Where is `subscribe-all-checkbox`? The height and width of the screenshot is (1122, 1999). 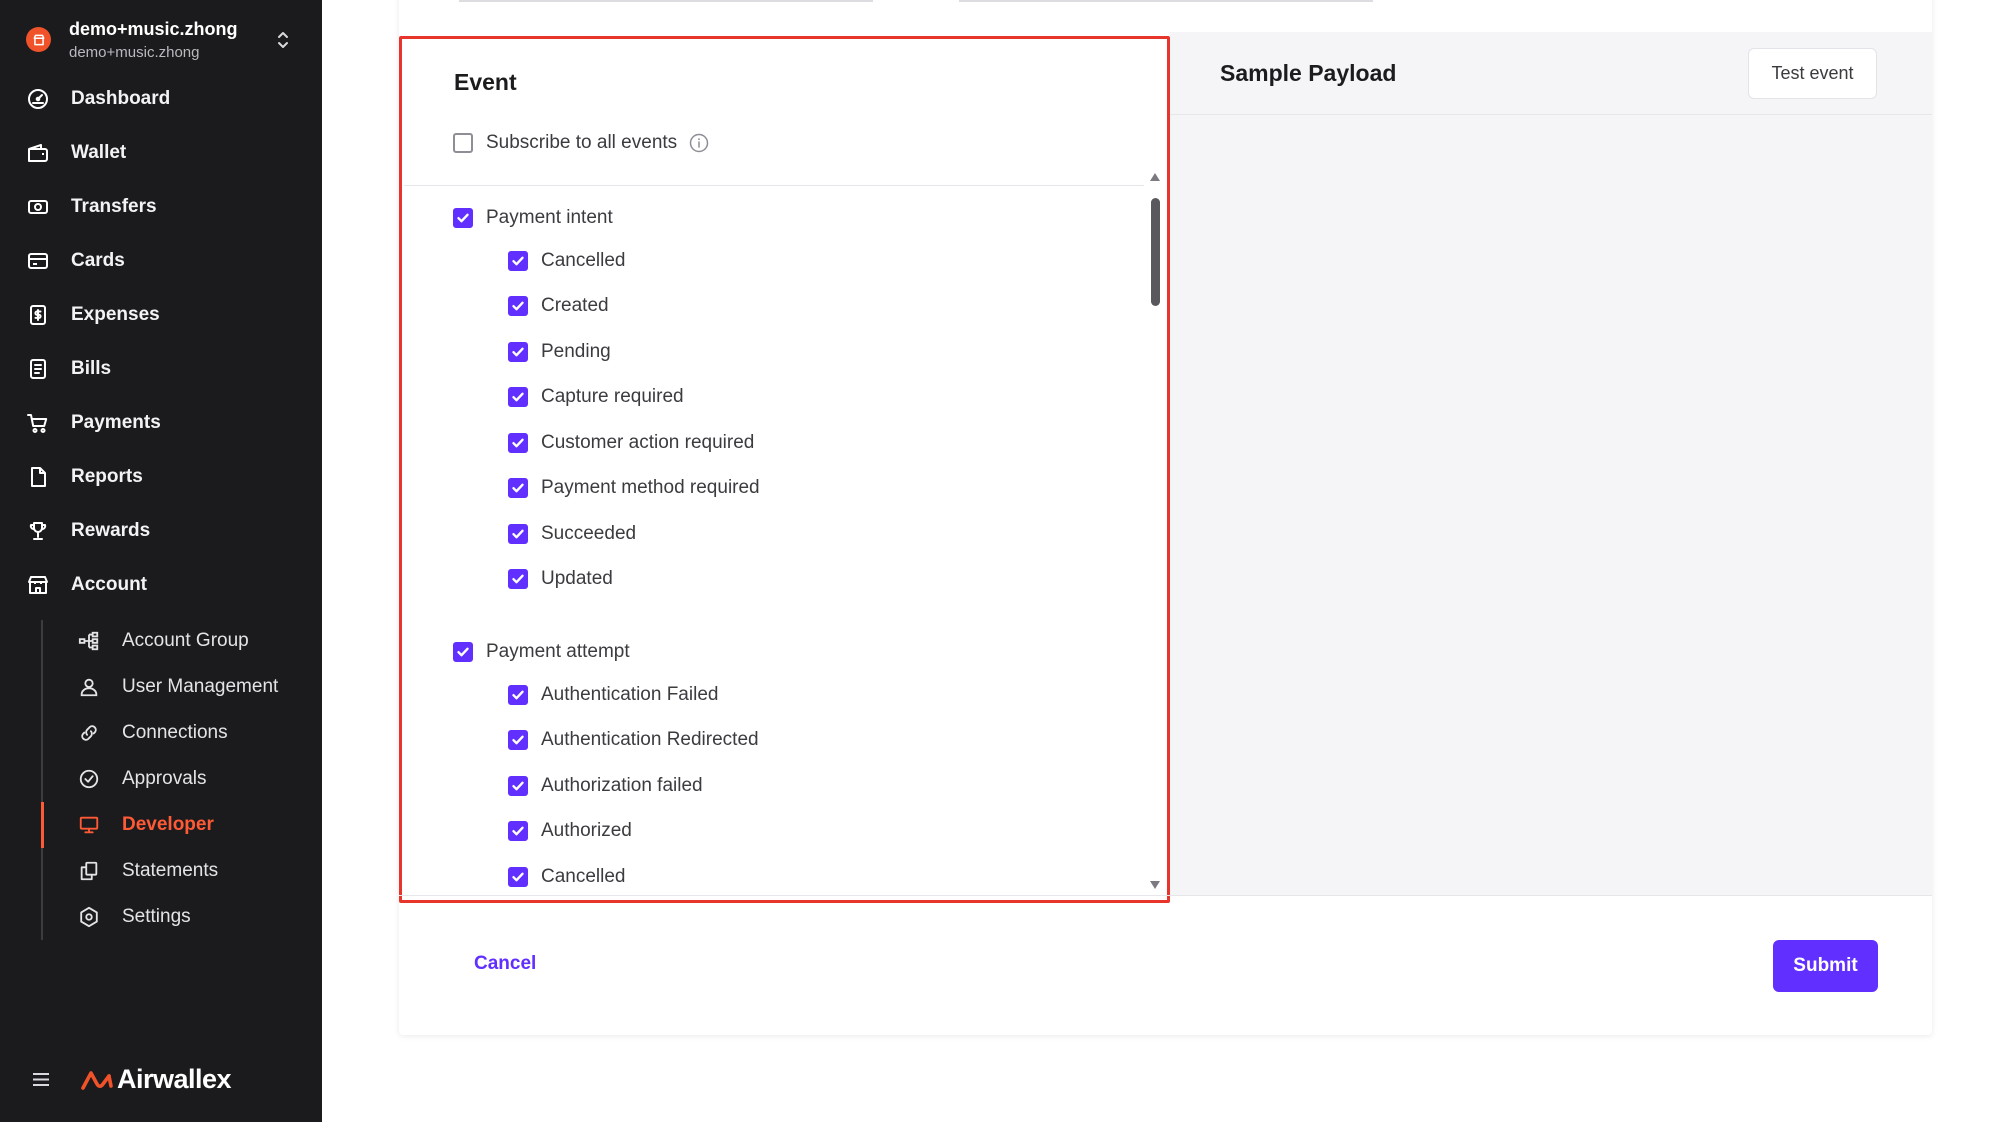 subscribe-all-checkbox is located at coordinates (463, 143).